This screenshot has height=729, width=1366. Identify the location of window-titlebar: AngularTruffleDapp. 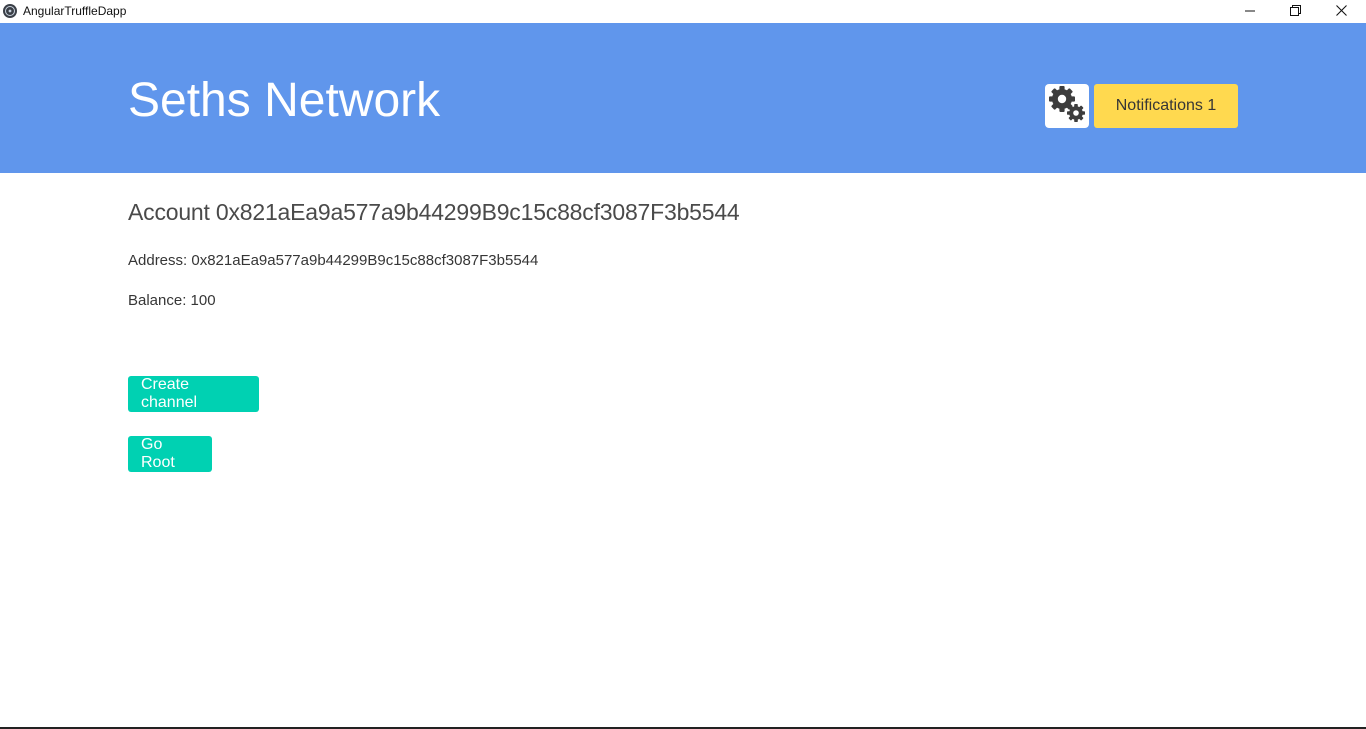
(683, 11).